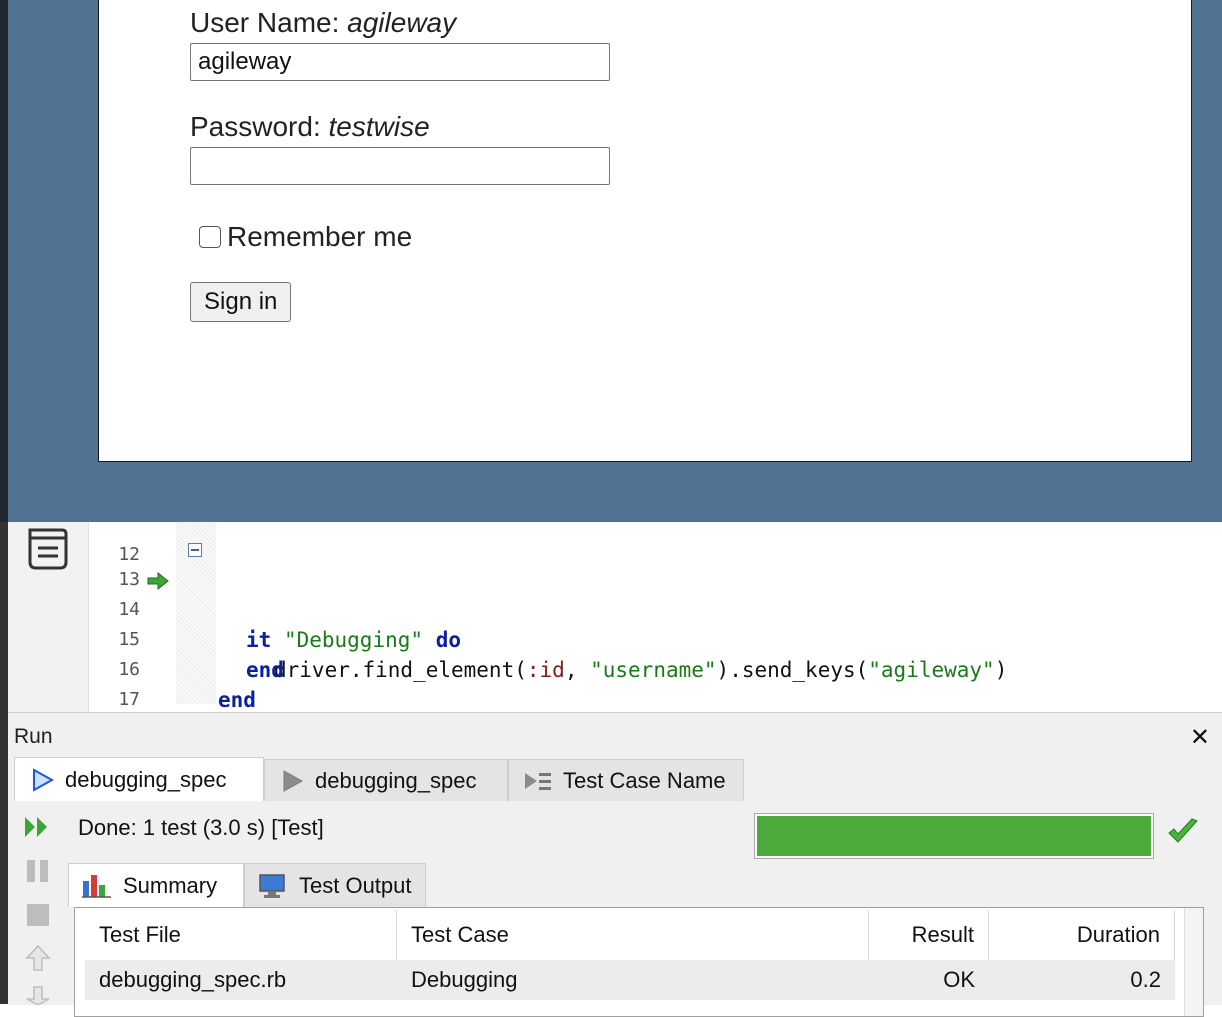 The image size is (1222, 1017). Describe the element at coordinates (193, 979) in the screenshot. I see `cell-test-file: debugging_spec.rb` at that location.